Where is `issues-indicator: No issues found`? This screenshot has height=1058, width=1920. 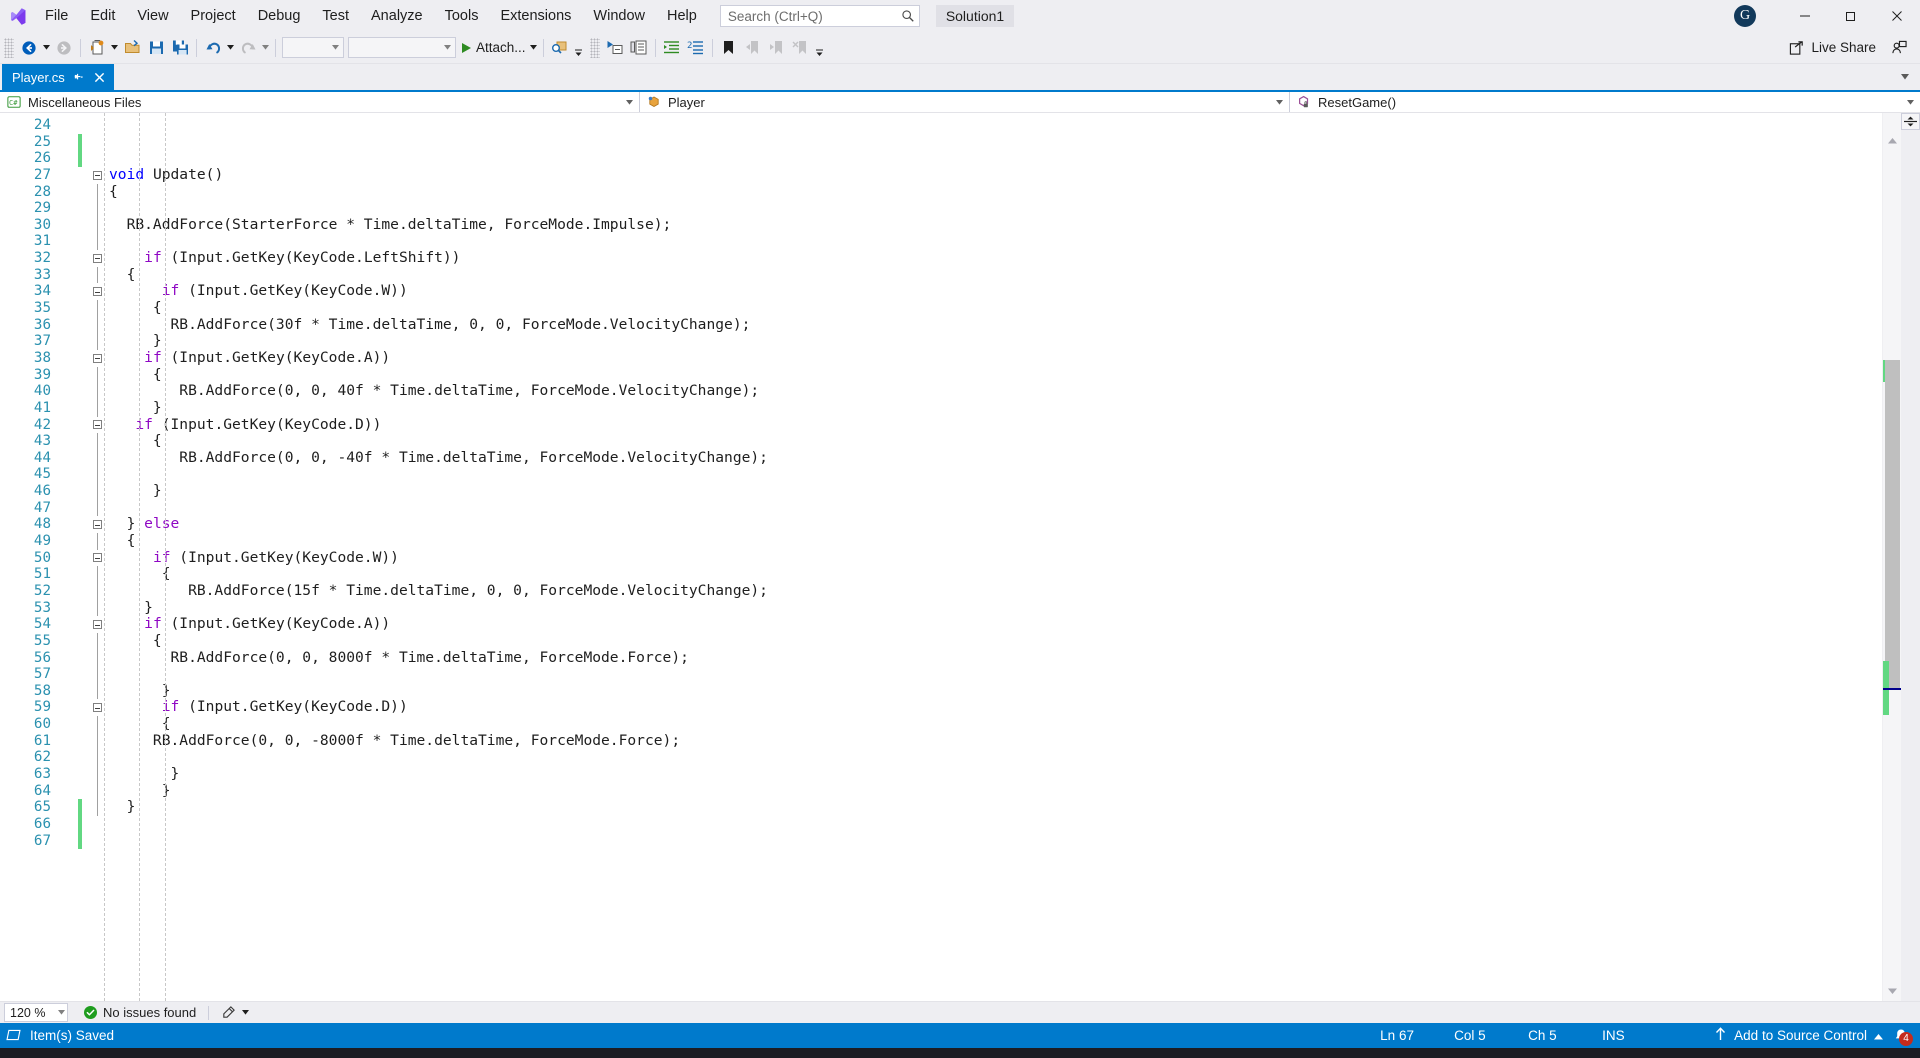 issues-indicator: No issues found is located at coordinates (140, 1012).